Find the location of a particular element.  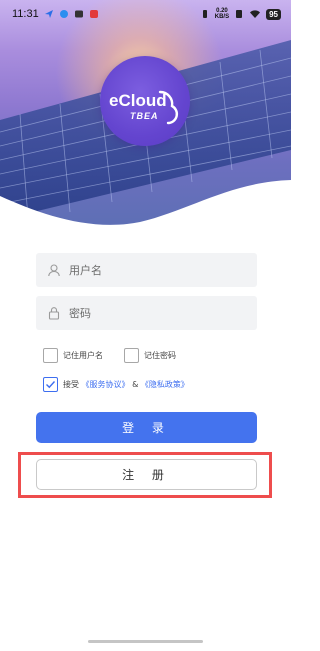

message-icon is located at coordinates (78, 14).